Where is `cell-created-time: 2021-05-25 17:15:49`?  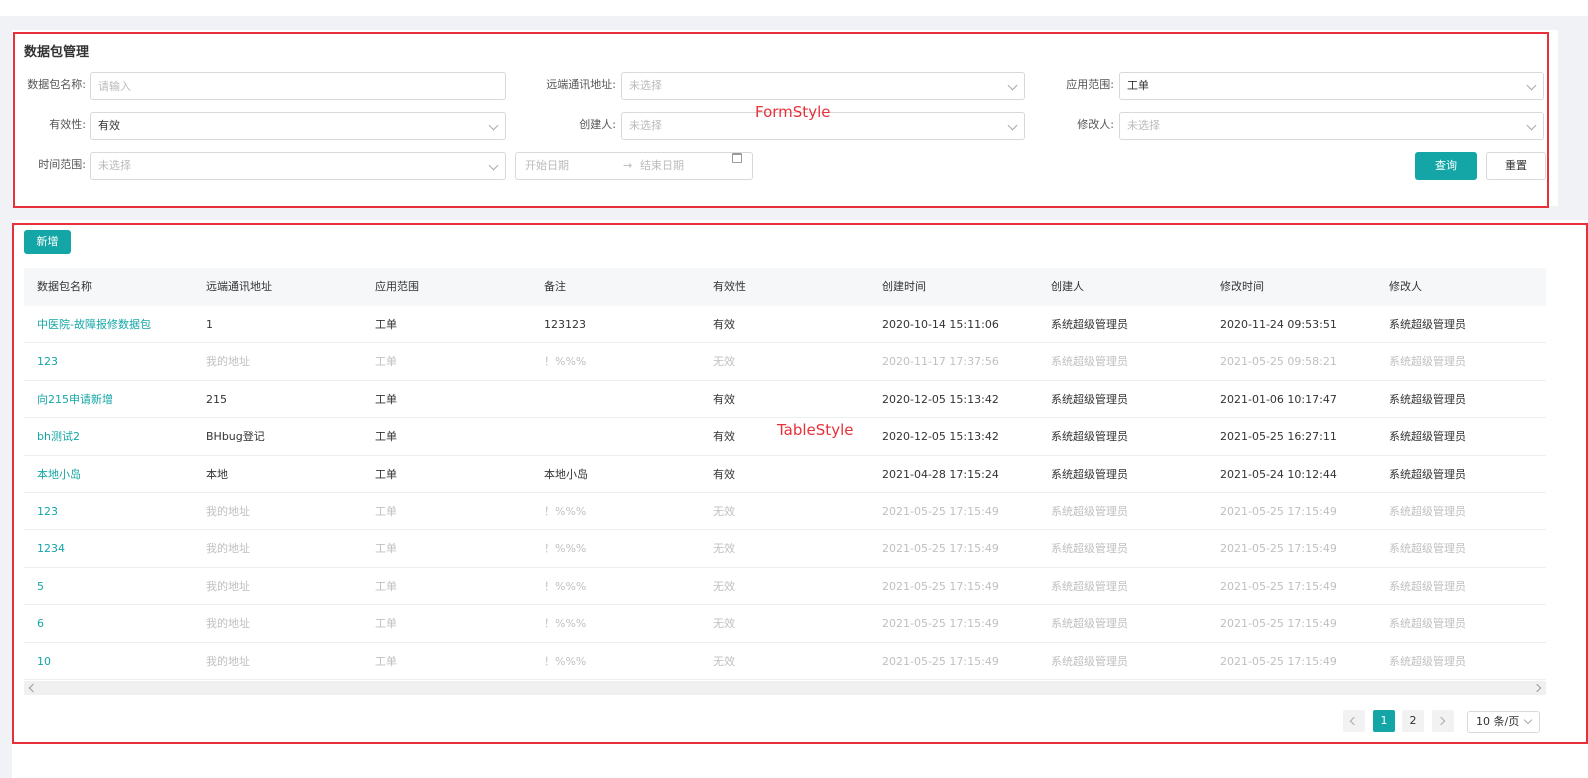 cell-created-time: 2021-05-25 17:15:49 is located at coordinates (940, 661).